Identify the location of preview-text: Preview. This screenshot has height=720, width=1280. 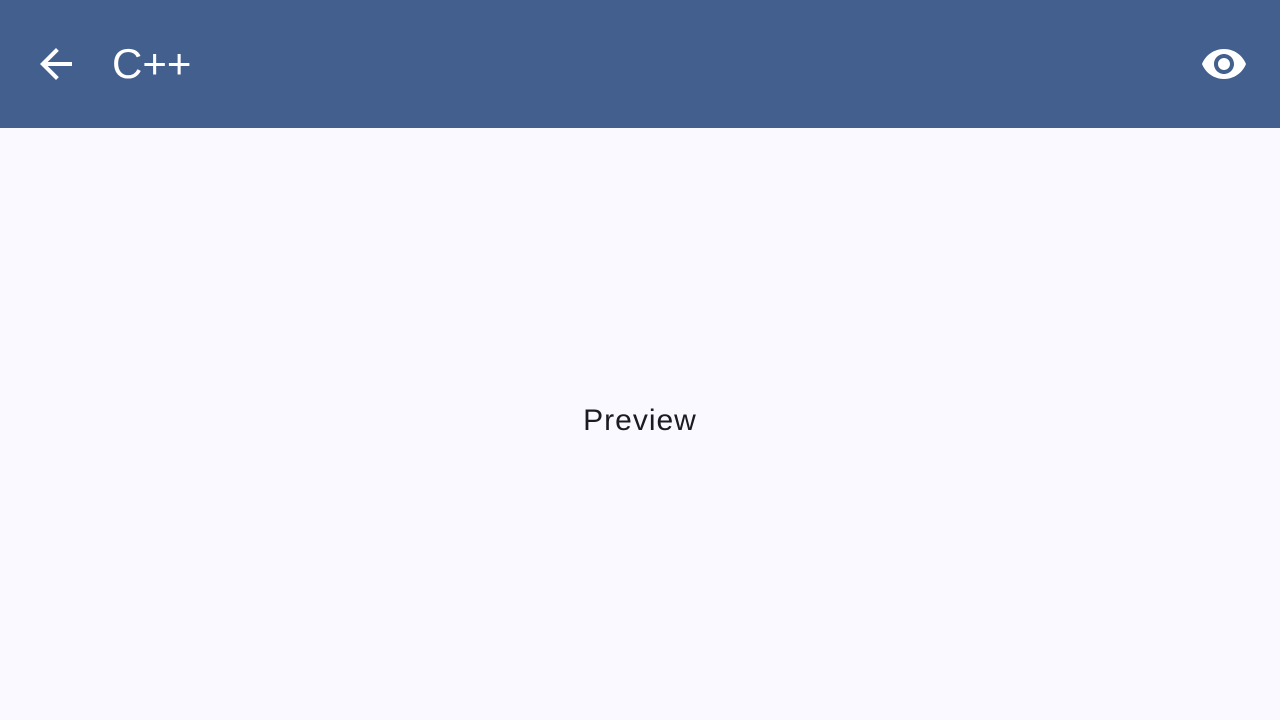
(640, 420).